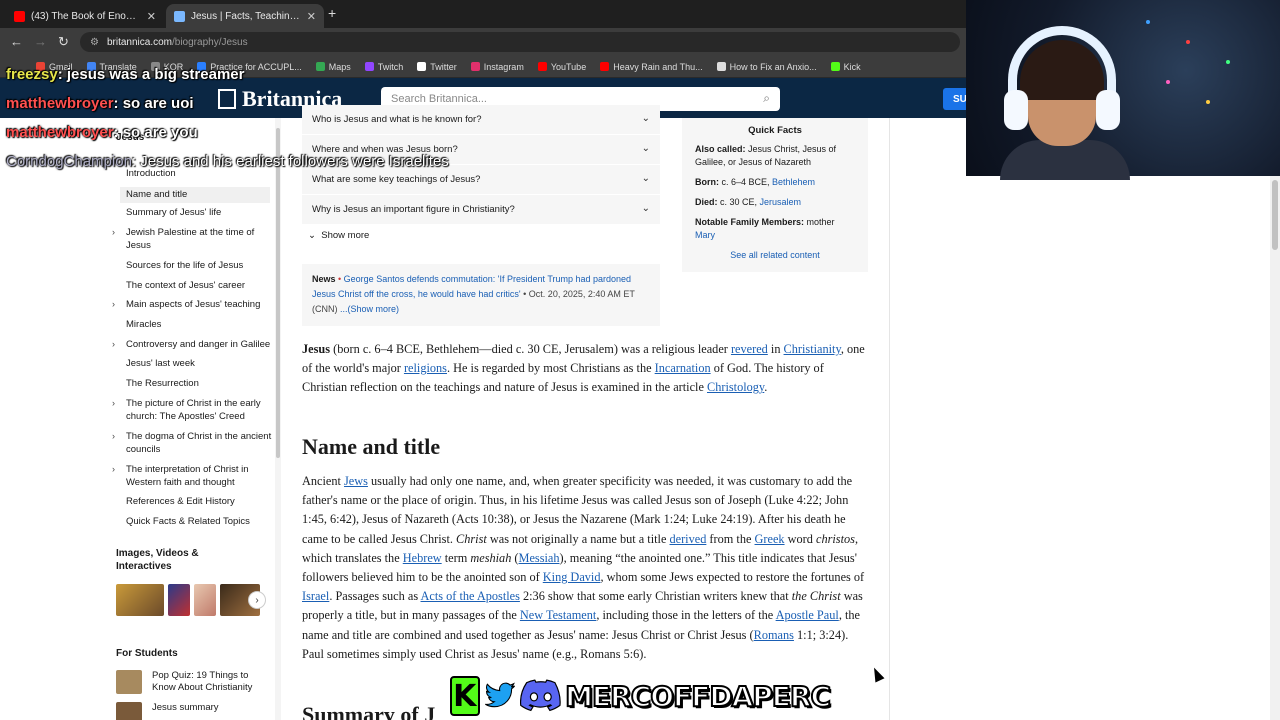 The height and width of the screenshot is (720, 1280). I want to click on toc-item-label: Main aspects of Jesus' teaching, so click(193, 304).